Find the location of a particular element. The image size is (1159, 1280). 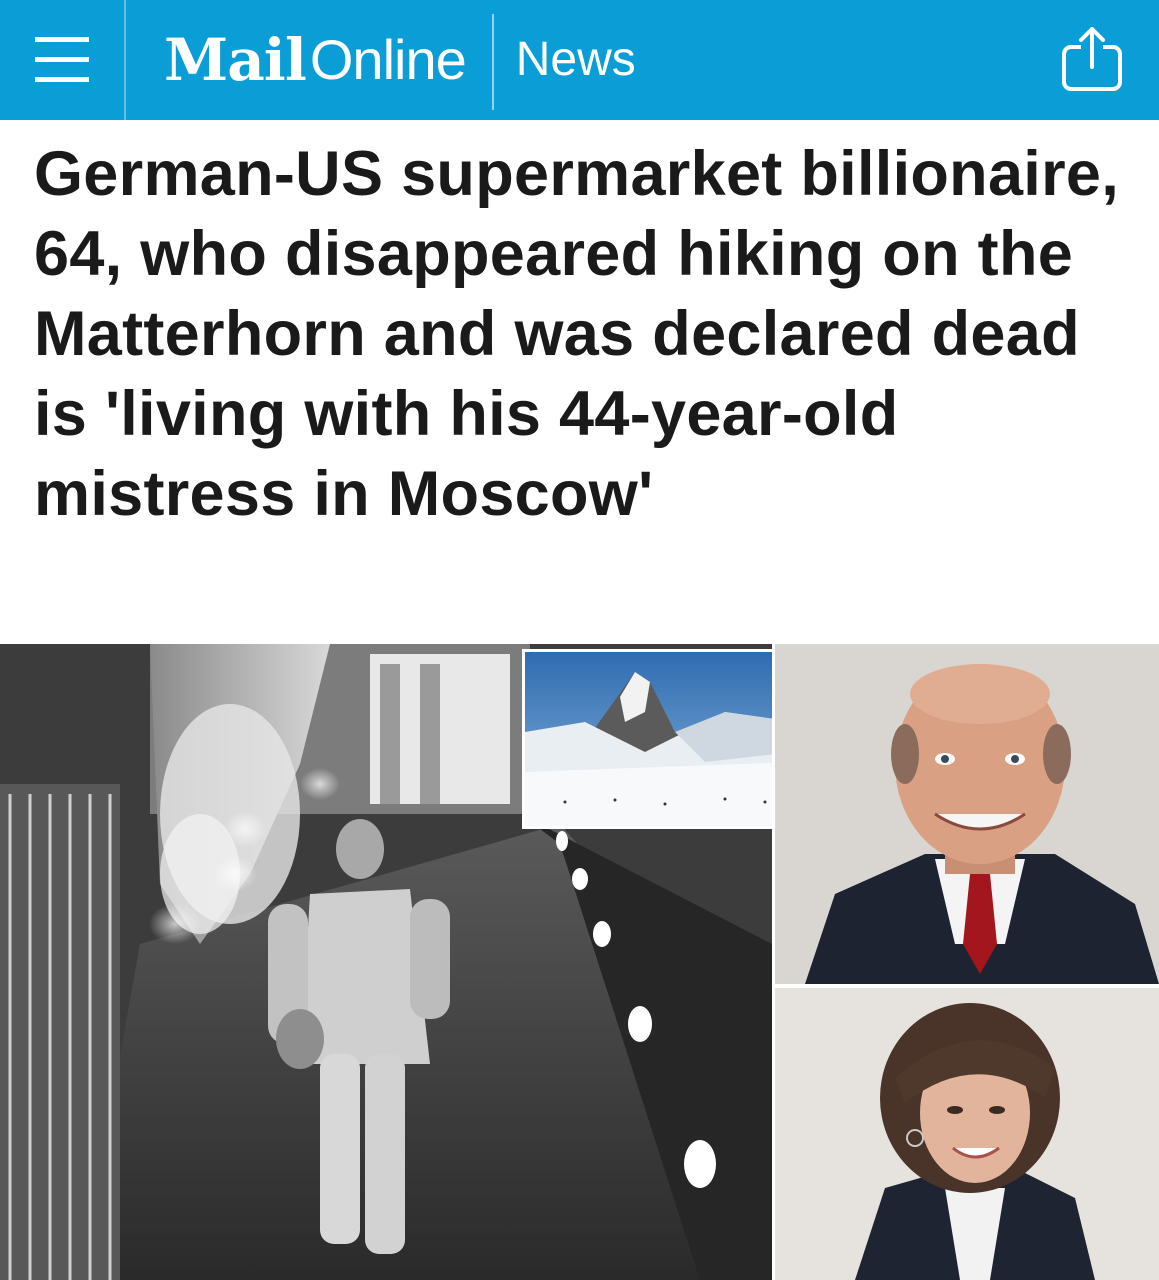

man-portrait is located at coordinates (967, 814).